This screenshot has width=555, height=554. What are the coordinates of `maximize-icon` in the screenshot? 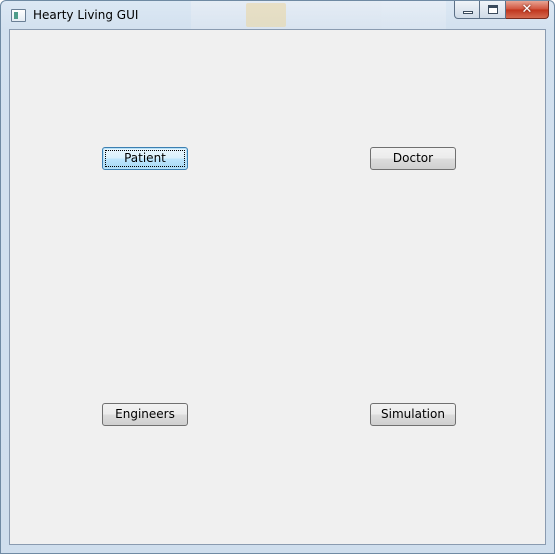 It's located at (493, 9).